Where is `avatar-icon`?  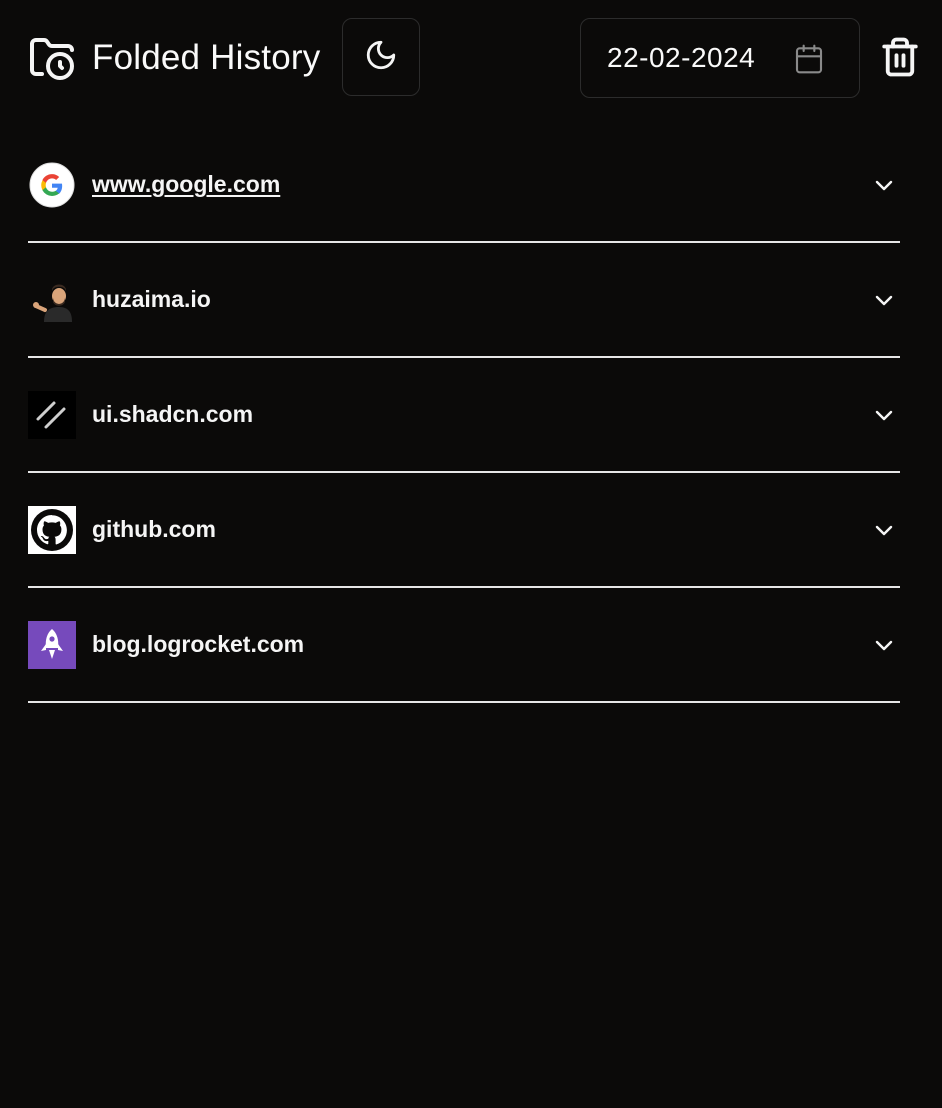
avatar-icon is located at coordinates (52, 299).